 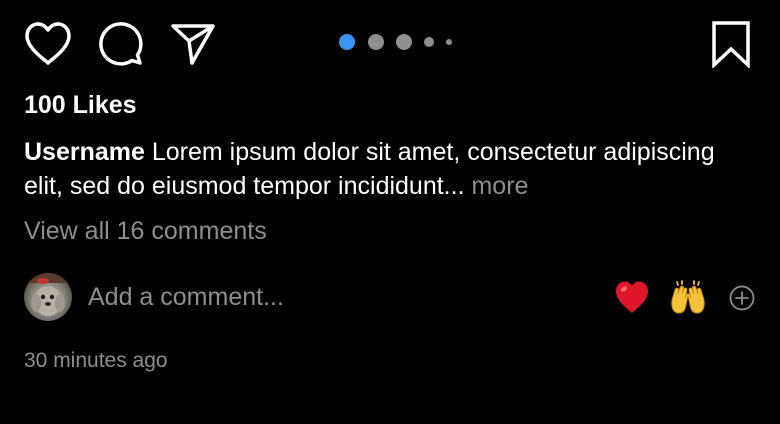 What do you see at coordinates (688, 298) in the screenshot?
I see `raised-hands-reaction-icon` at bounding box center [688, 298].